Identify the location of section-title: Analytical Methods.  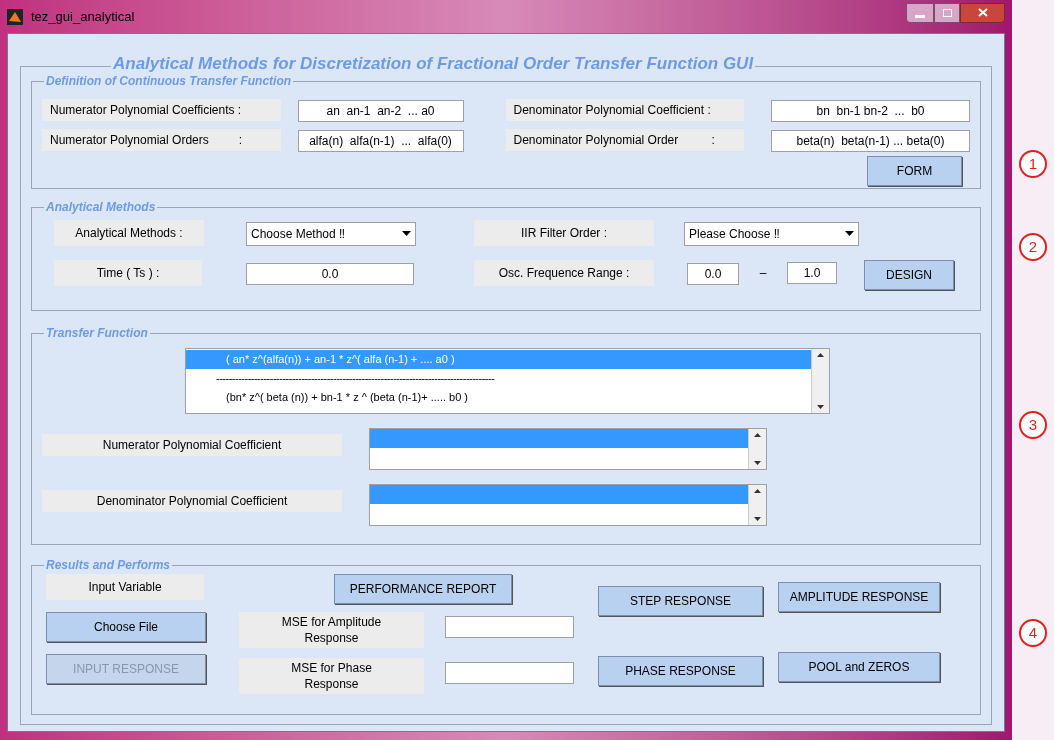
(101, 207).